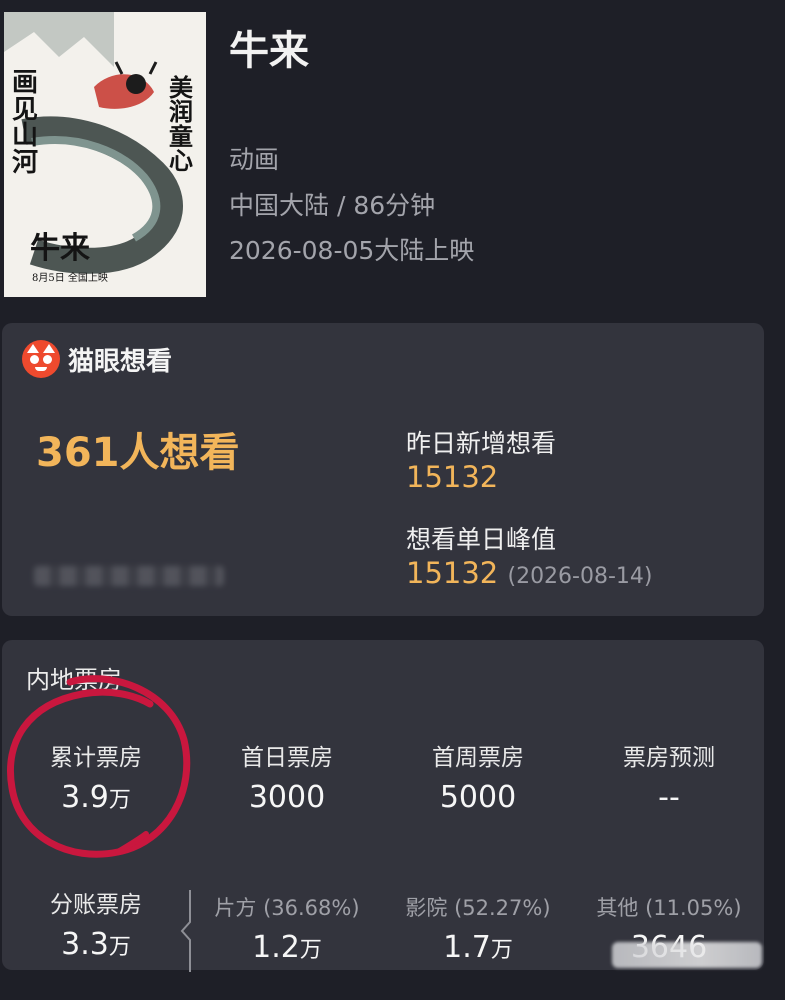 The image size is (785, 1000). I want to click on movie-region-duration: 中国大陆 / 86分钟, so click(332, 205).